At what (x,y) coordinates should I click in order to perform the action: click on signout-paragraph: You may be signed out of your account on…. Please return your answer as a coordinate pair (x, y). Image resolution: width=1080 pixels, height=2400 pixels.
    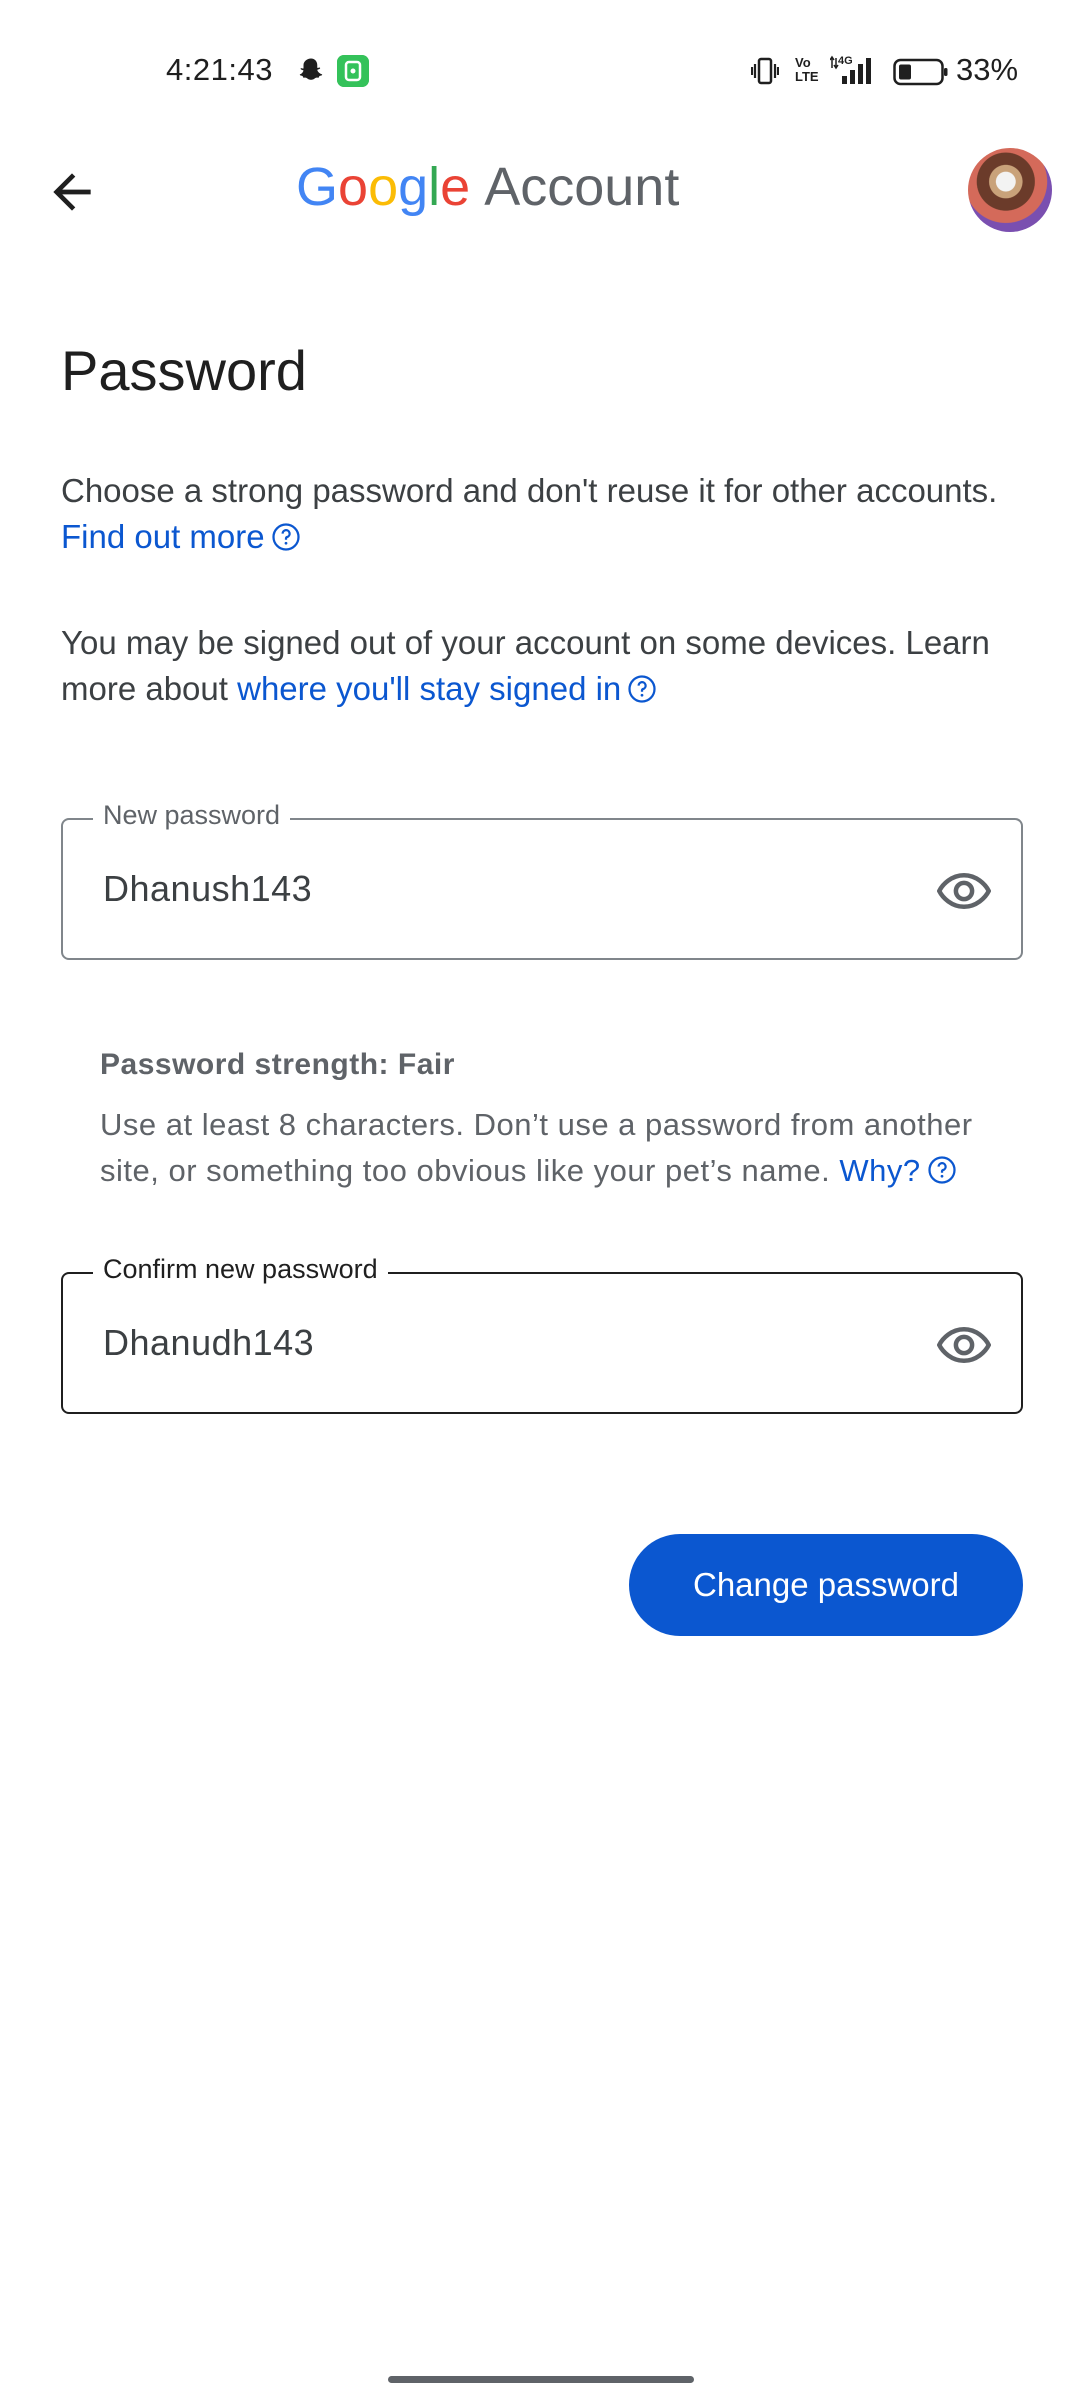
    Looking at the image, I should click on (541, 666).